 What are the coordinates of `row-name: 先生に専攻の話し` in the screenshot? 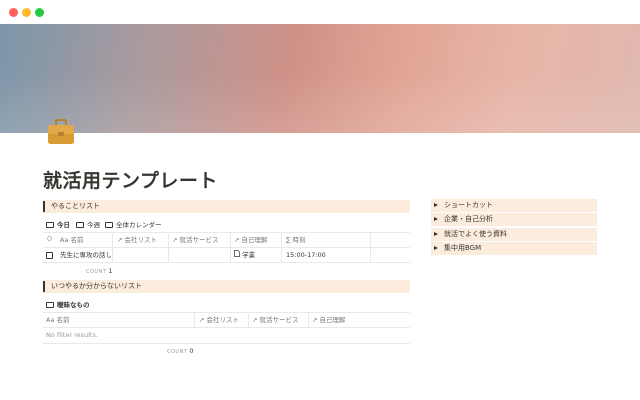 It's located at (85, 255).